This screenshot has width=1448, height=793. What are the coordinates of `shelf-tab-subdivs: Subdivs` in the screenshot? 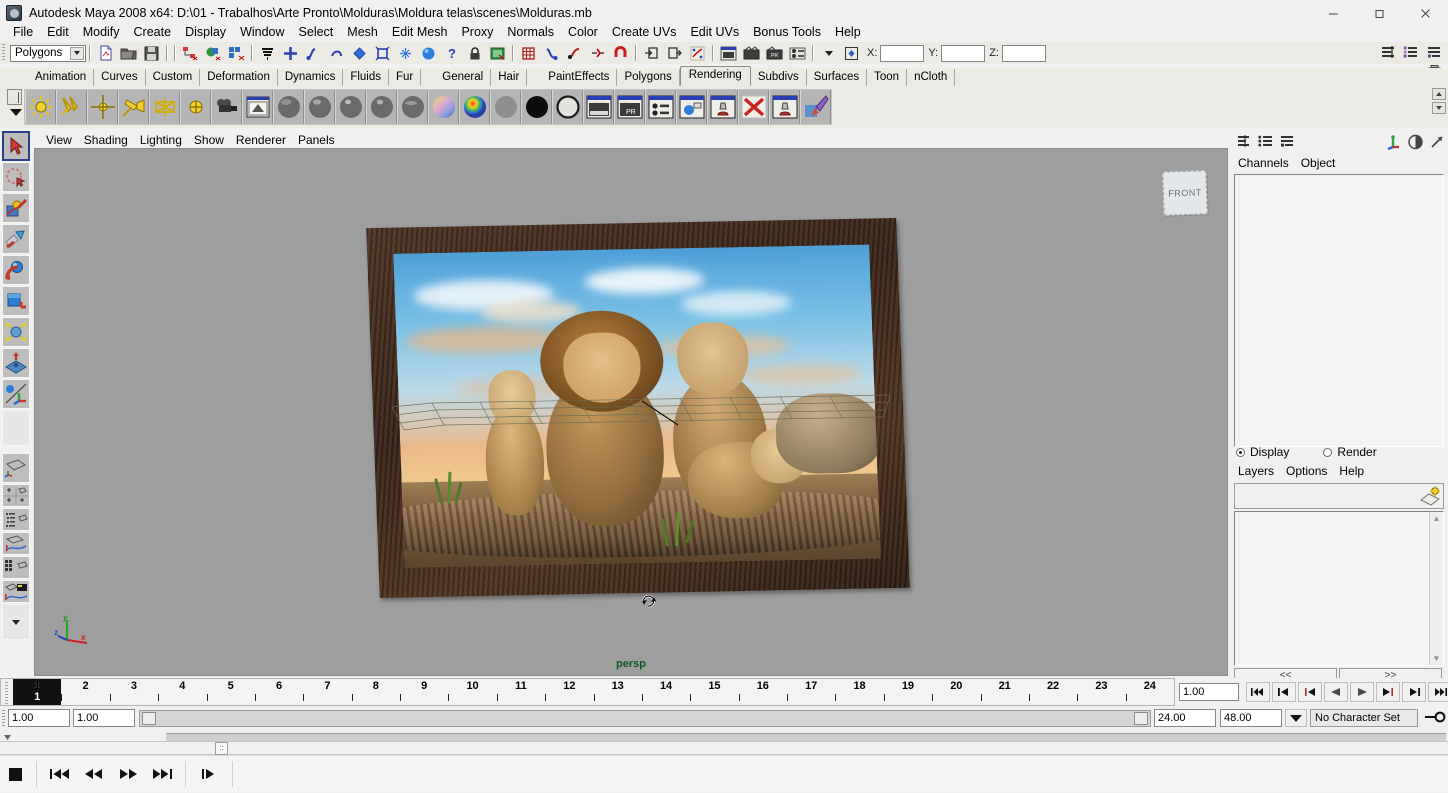 It's located at (779, 77).